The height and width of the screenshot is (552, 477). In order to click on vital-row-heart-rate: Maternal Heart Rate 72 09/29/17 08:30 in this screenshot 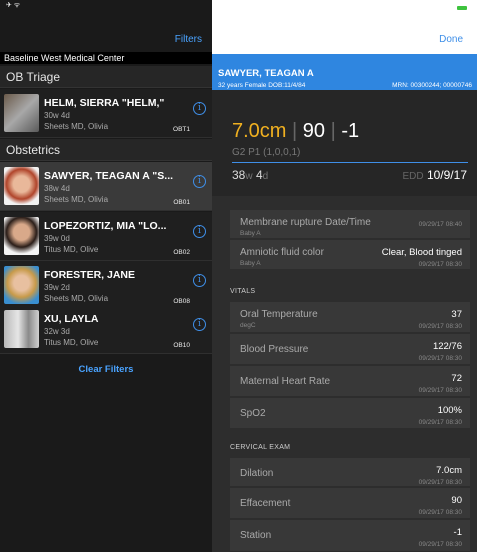, I will do `click(350, 381)`.